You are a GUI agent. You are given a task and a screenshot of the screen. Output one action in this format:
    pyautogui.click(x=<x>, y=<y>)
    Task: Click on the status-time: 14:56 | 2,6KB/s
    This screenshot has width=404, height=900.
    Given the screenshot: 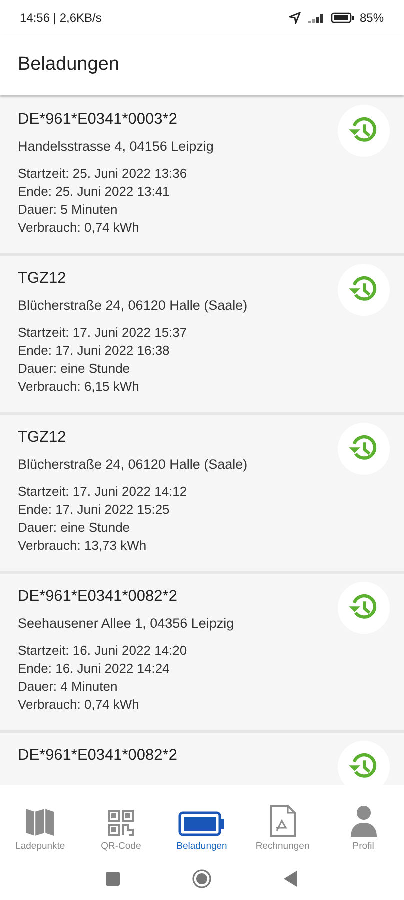 What is the action you would take?
    pyautogui.click(x=61, y=17)
    